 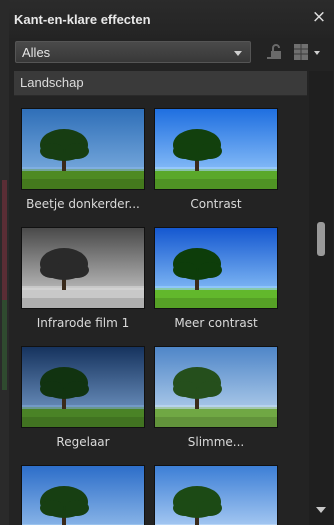 What do you see at coordinates (321, 239) in the screenshot?
I see `scrollbar-thumb` at bounding box center [321, 239].